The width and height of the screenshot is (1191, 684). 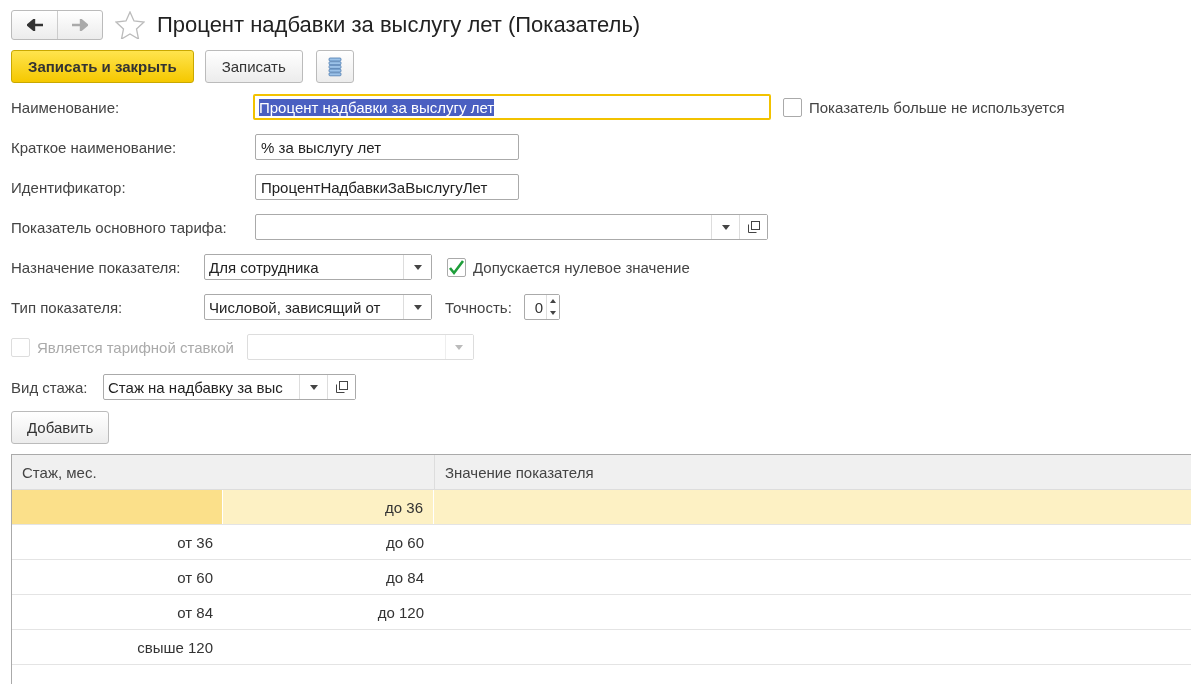 I want to click on combo-value: Числовой, зависящий от, so click(x=295, y=307).